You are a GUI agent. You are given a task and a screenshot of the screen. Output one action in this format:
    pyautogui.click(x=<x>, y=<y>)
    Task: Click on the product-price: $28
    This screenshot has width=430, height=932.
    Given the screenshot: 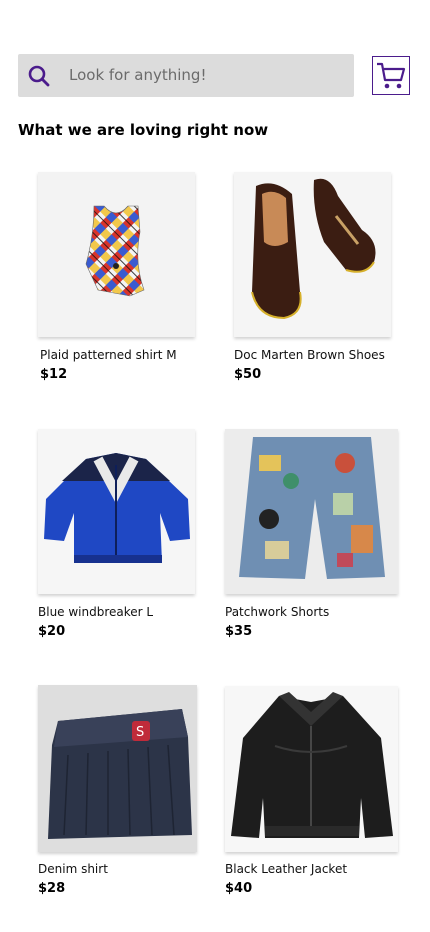 What is the action you would take?
    pyautogui.click(x=52, y=888)
    